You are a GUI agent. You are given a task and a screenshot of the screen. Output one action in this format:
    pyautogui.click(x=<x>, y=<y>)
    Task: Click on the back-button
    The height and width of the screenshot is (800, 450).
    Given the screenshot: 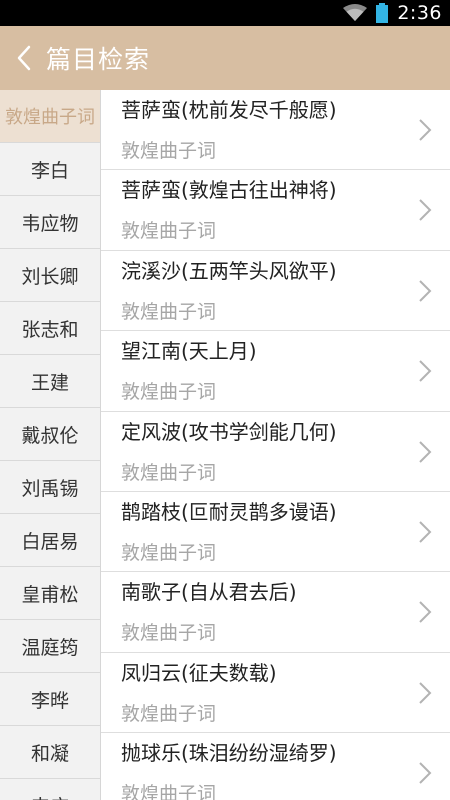 What is the action you would take?
    pyautogui.click(x=24, y=58)
    